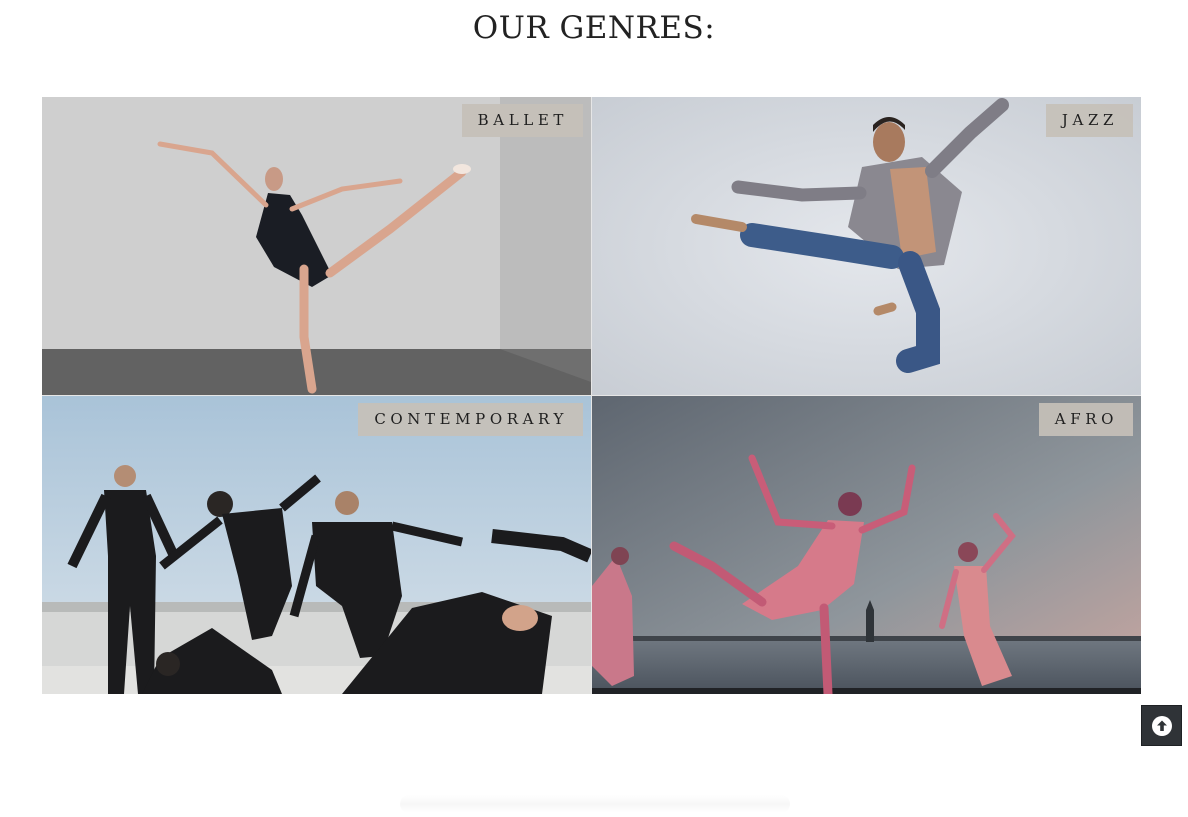 The image size is (1188, 817). What do you see at coordinates (470, 419) in the screenshot?
I see `genre-label-contemporary: CONTEMPORARY` at bounding box center [470, 419].